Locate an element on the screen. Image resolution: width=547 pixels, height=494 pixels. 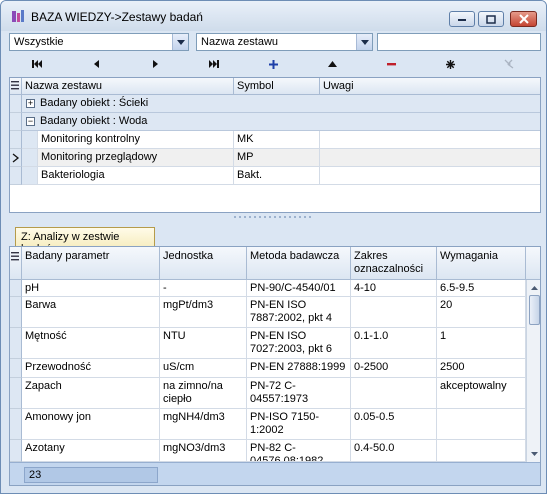
table-cell-unit: uS/cm is located at coordinates (203, 368).